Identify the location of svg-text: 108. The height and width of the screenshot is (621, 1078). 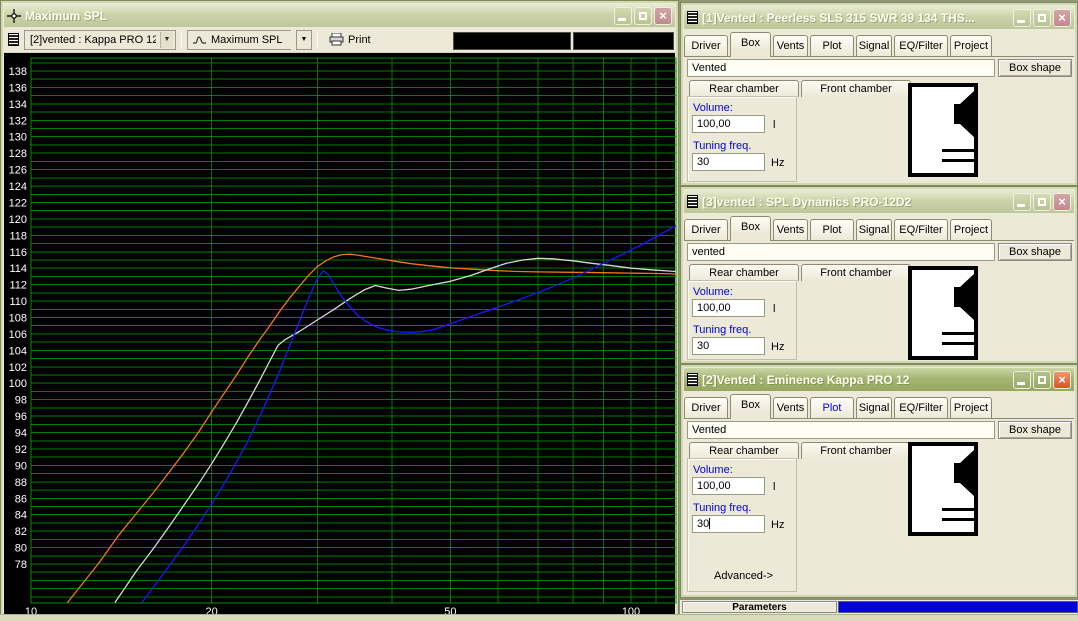
(18, 319).